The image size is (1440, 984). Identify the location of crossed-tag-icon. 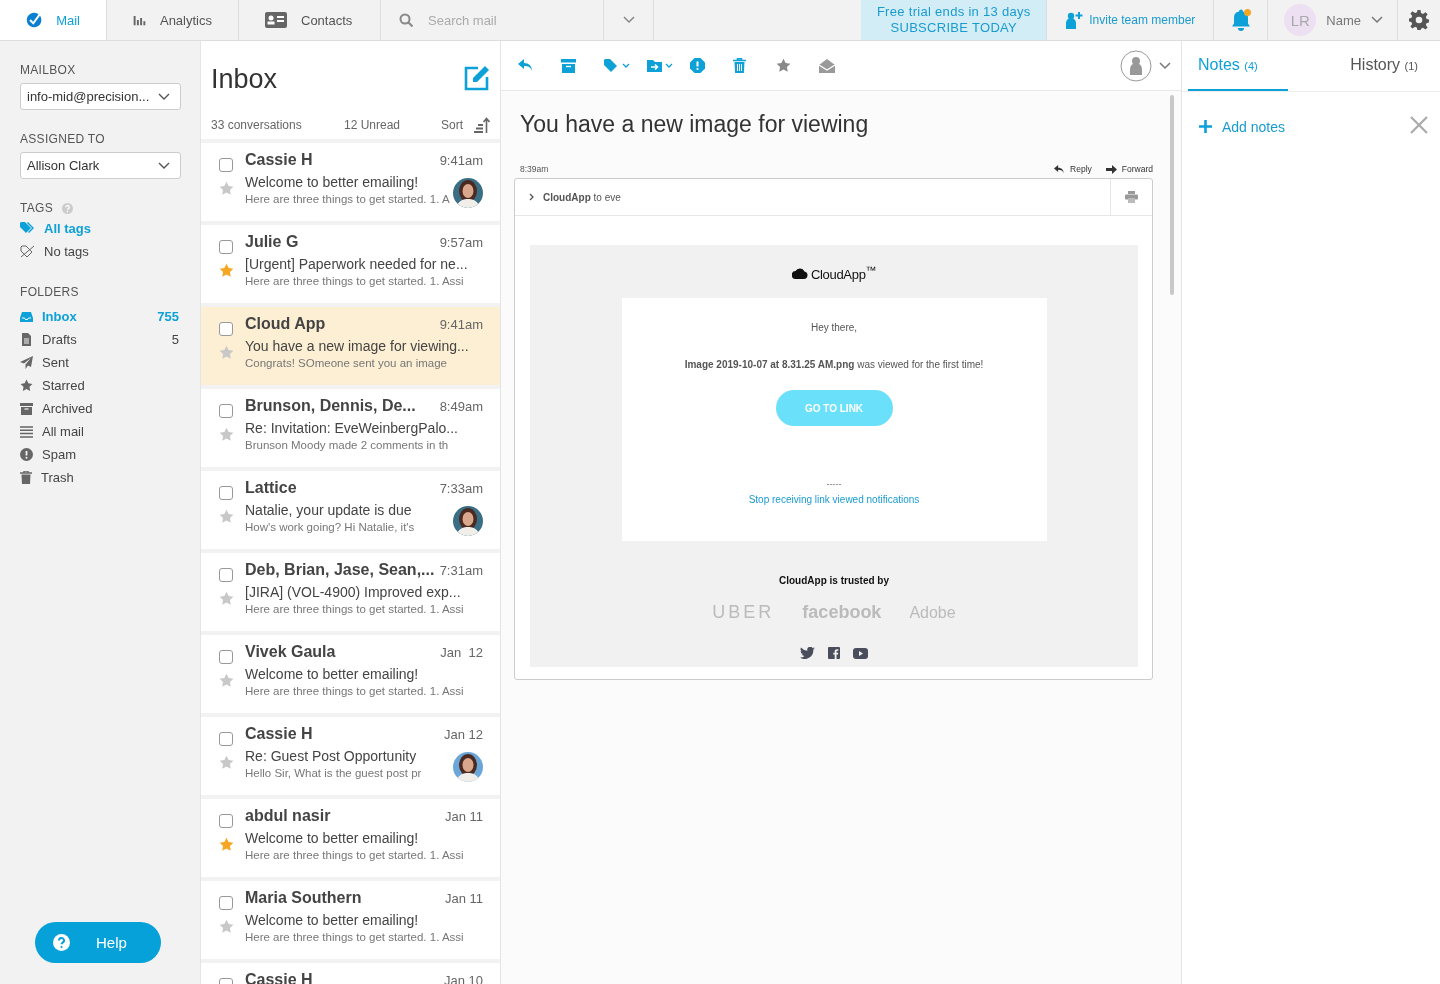
(27, 251).